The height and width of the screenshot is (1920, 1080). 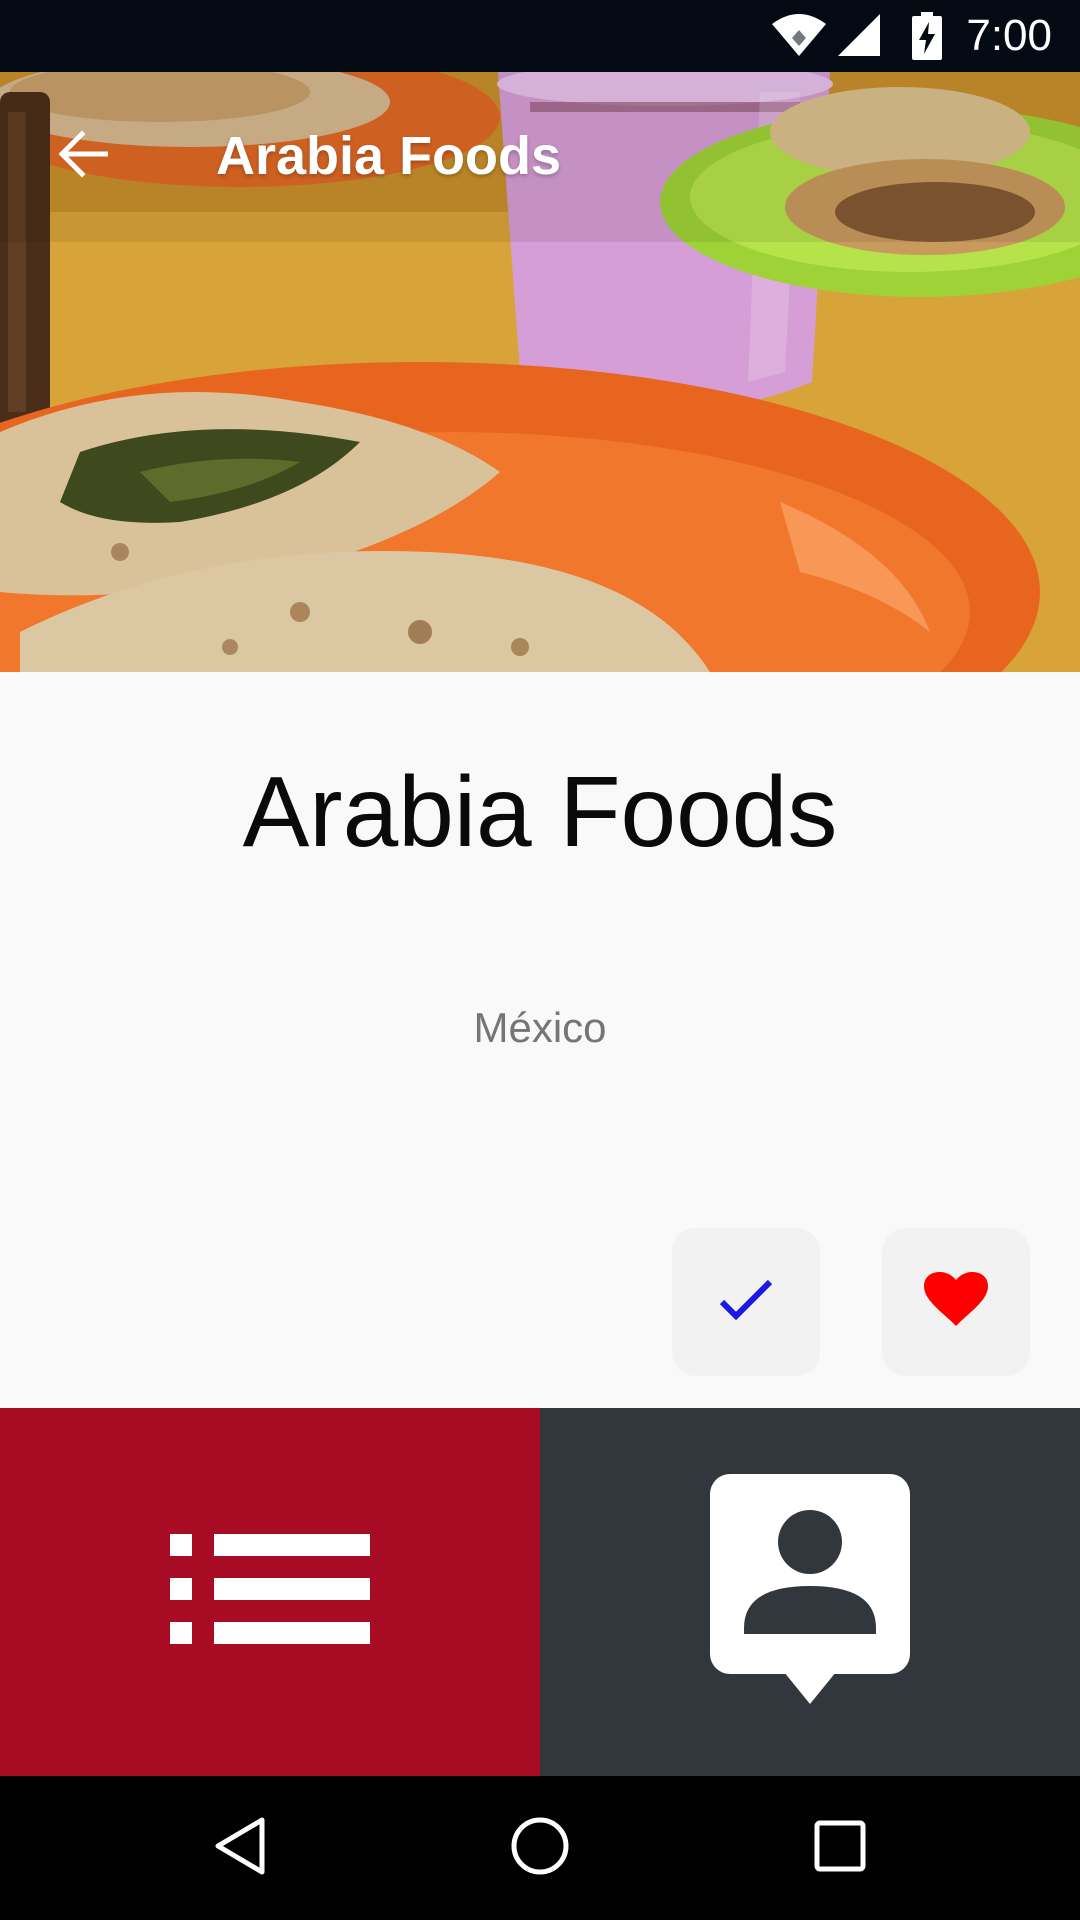 I want to click on system-nav-bar, so click(x=540, y=1848).